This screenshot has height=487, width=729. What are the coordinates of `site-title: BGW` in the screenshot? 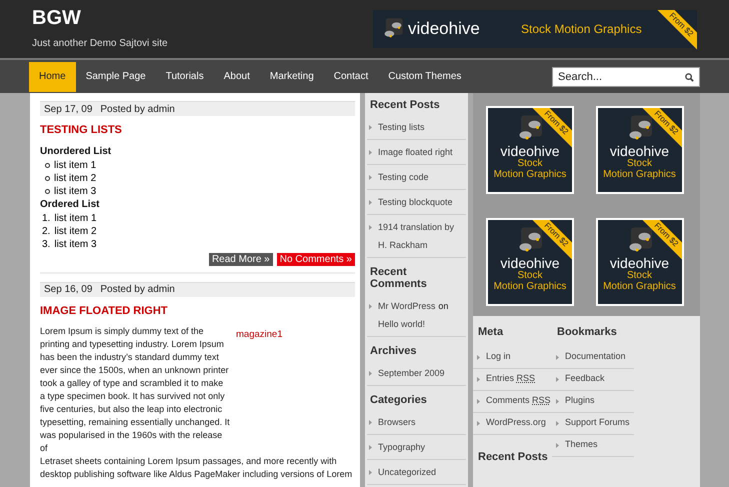 It's located at (100, 18).